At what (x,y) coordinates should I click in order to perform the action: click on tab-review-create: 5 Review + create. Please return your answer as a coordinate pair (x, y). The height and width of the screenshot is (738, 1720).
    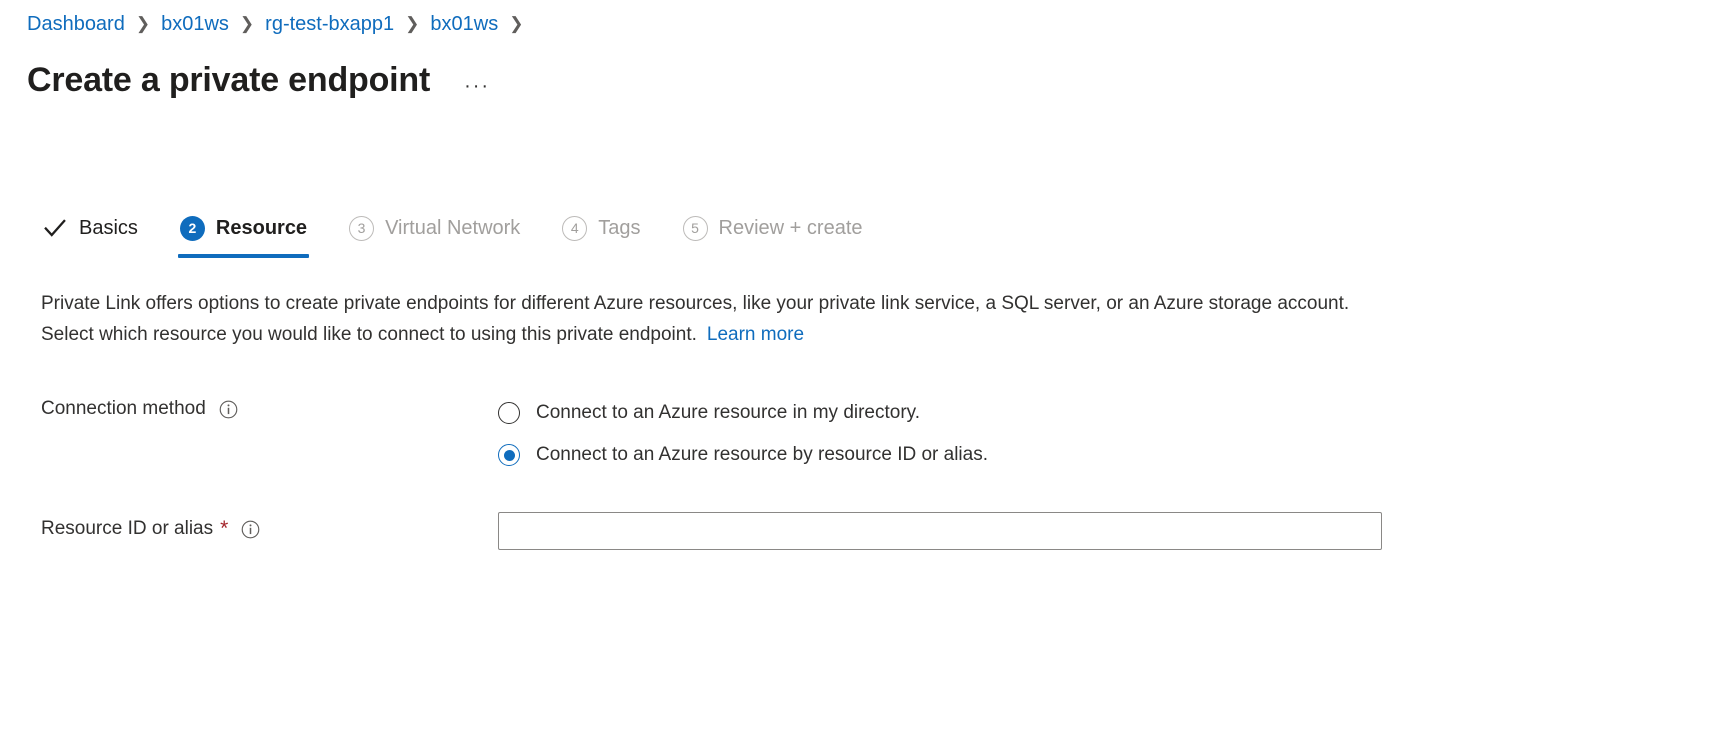
    Looking at the image, I should click on (773, 233).